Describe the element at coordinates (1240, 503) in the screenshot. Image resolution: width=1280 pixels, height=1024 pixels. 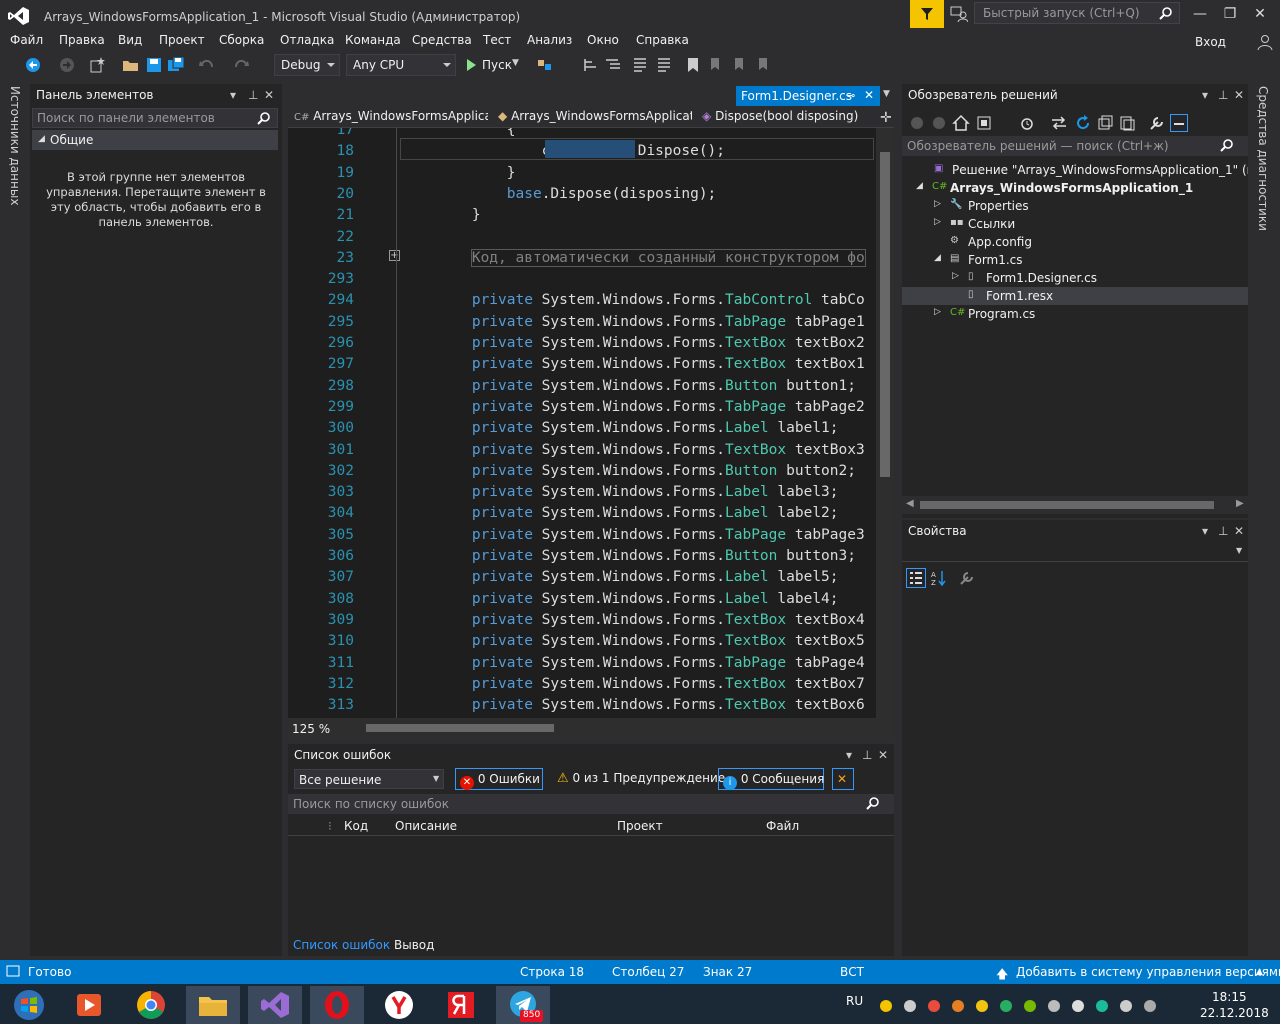
I see `scroll-right-icon: ▶` at that location.